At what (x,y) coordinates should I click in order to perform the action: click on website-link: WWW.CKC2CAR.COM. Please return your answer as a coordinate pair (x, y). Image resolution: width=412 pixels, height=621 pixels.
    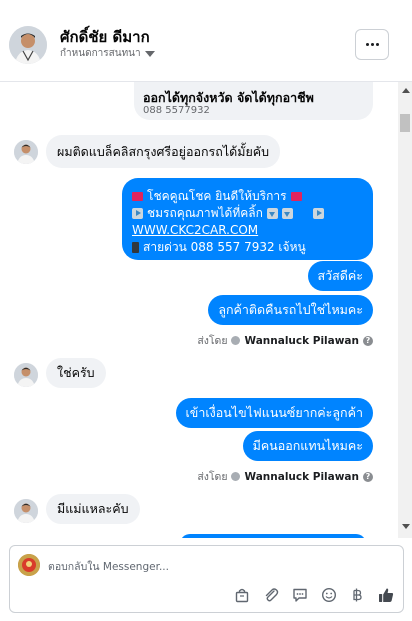
    Looking at the image, I should click on (195, 230).